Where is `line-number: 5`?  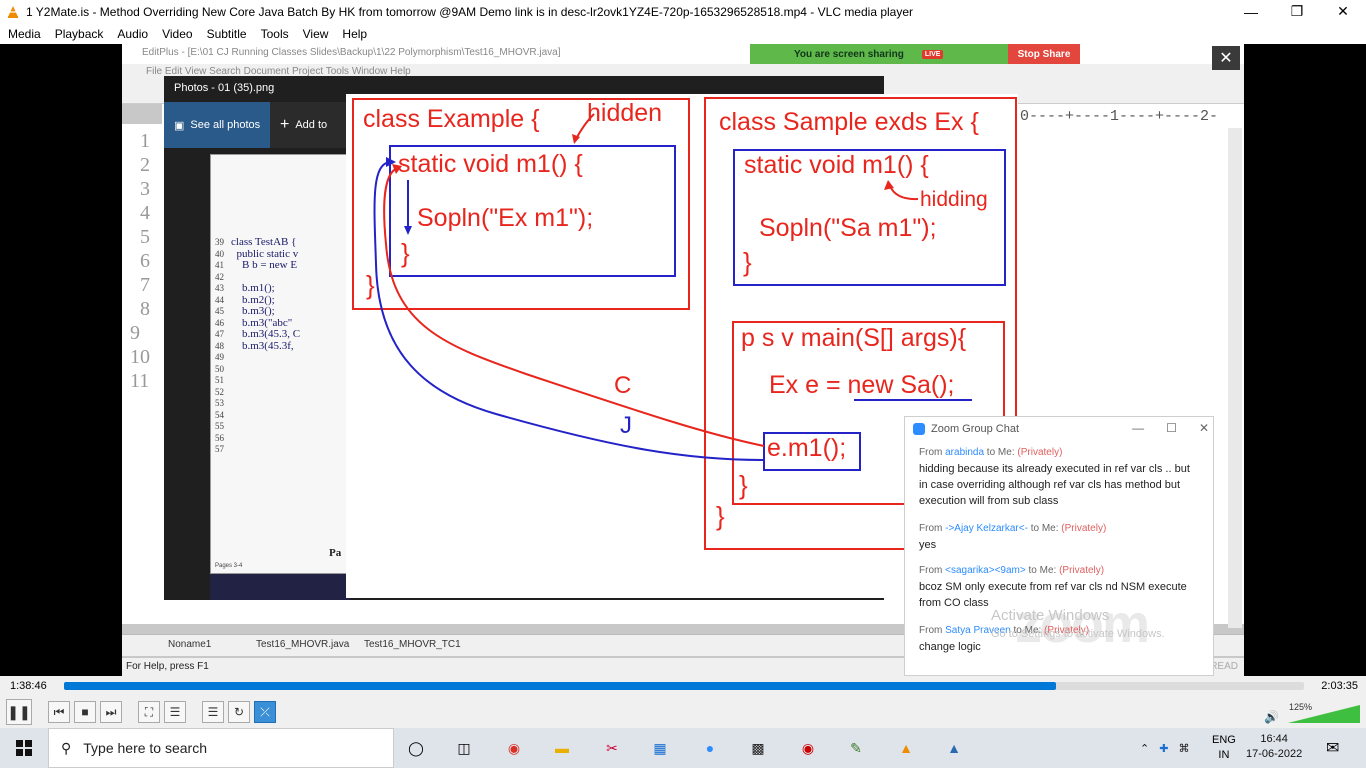 line-number: 5 is located at coordinates (145, 237).